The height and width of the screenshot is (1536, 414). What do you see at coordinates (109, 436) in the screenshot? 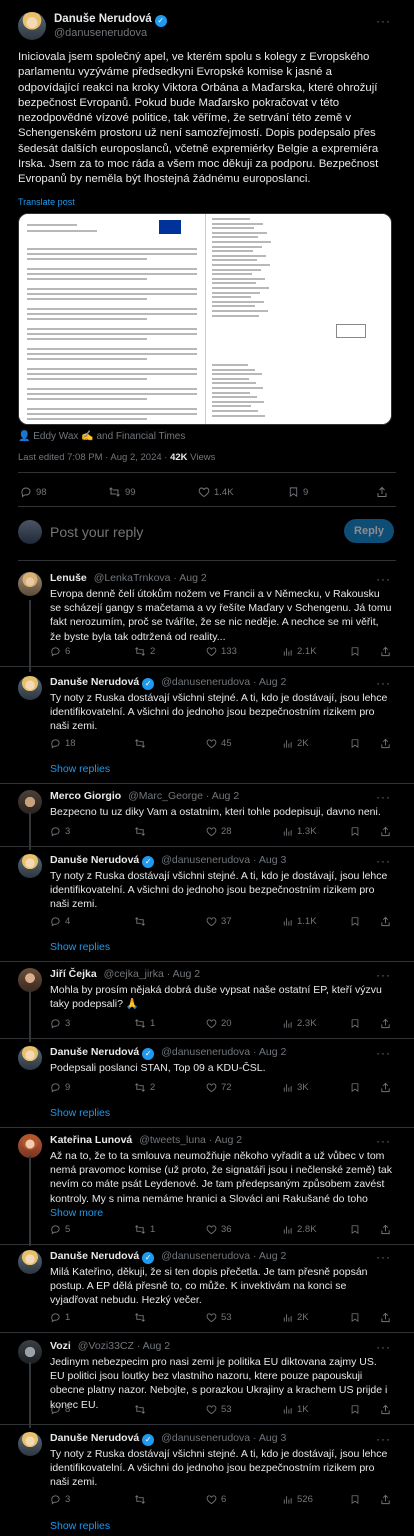
I see `tagged-names: Eddy Wax ✍ and Financial Times` at bounding box center [109, 436].